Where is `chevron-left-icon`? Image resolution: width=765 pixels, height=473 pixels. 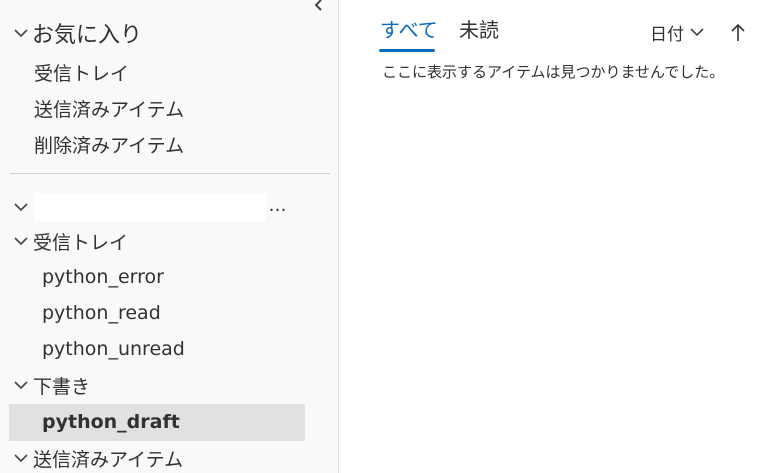
chevron-left-icon is located at coordinates (318, 5).